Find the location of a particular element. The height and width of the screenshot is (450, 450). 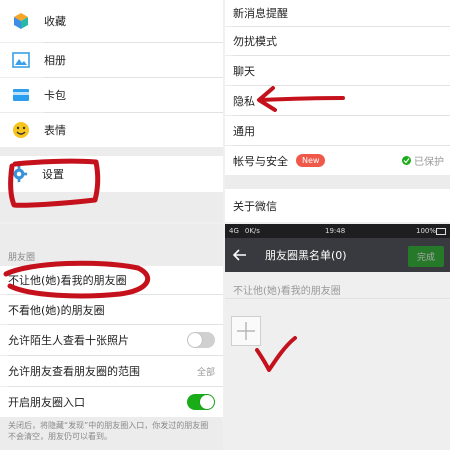

done-button: 完成 is located at coordinates (425, 256).